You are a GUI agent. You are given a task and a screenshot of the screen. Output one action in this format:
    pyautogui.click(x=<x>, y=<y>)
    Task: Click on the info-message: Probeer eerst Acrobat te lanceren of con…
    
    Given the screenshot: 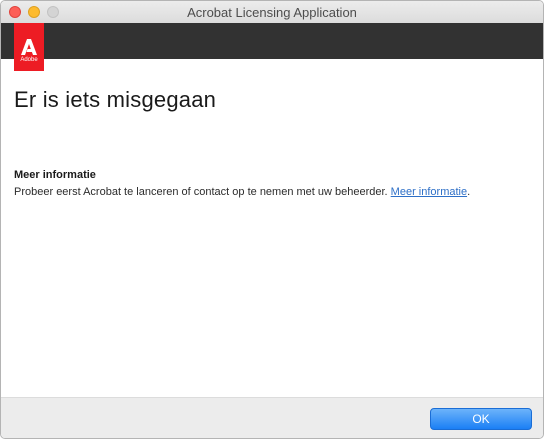 What is the action you would take?
    pyautogui.click(x=202, y=192)
    